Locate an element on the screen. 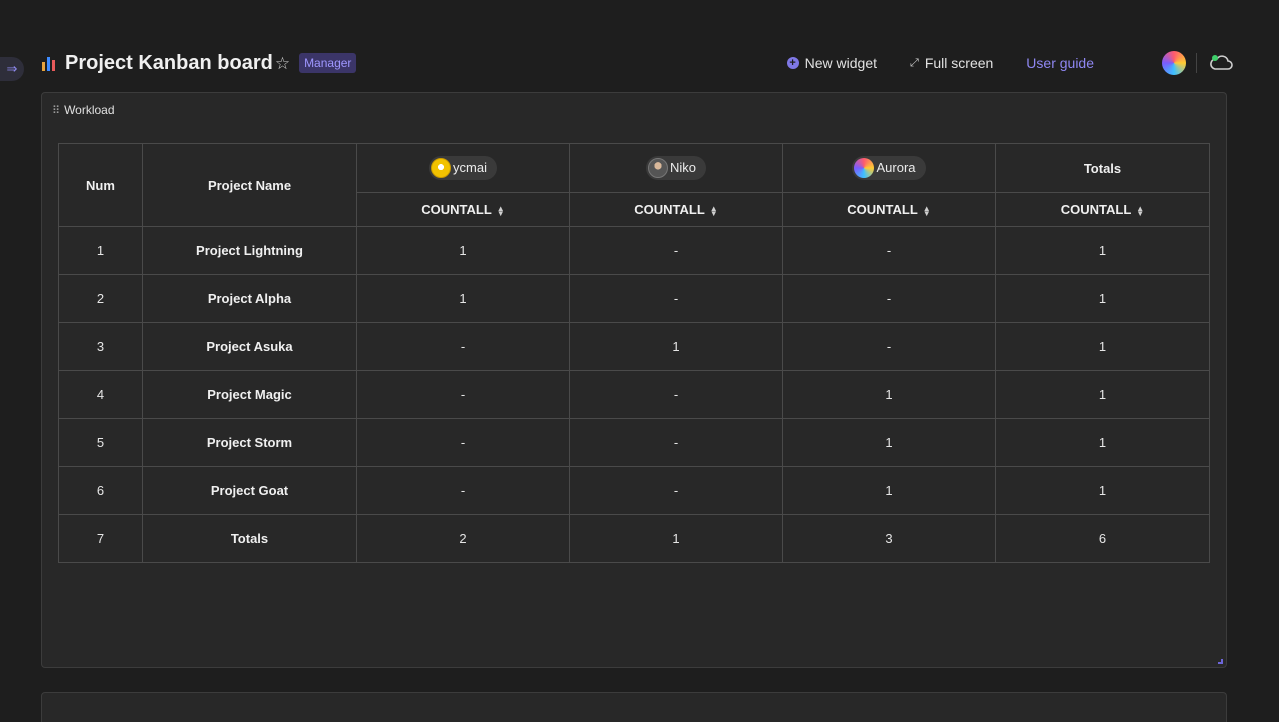 This screenshot has height=722, width=1279. column-header-user-ycmai: ycmai is located at coordinates (463, 168).